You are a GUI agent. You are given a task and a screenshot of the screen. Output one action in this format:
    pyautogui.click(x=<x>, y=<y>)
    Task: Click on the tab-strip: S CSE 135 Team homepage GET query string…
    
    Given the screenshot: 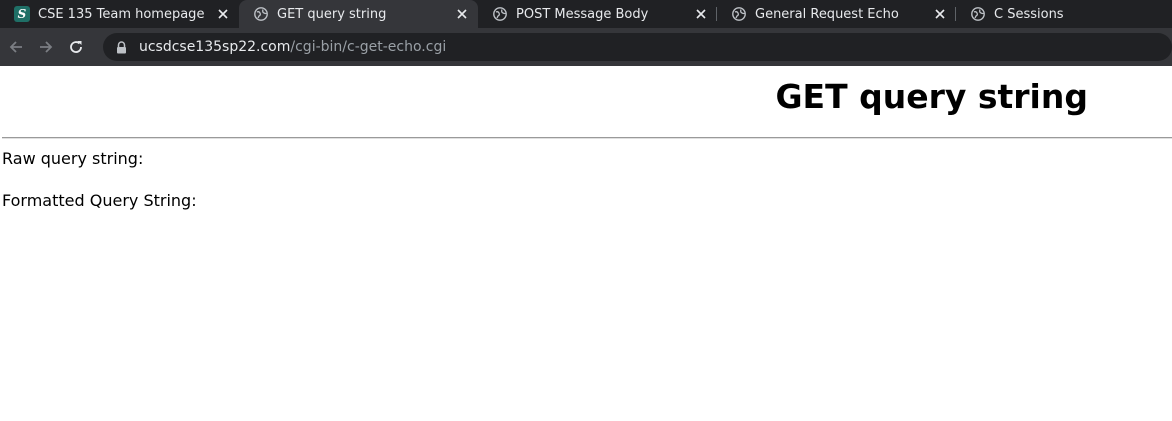 What is the action you would take?
    pyautogui.click(x=586, y=14)
    